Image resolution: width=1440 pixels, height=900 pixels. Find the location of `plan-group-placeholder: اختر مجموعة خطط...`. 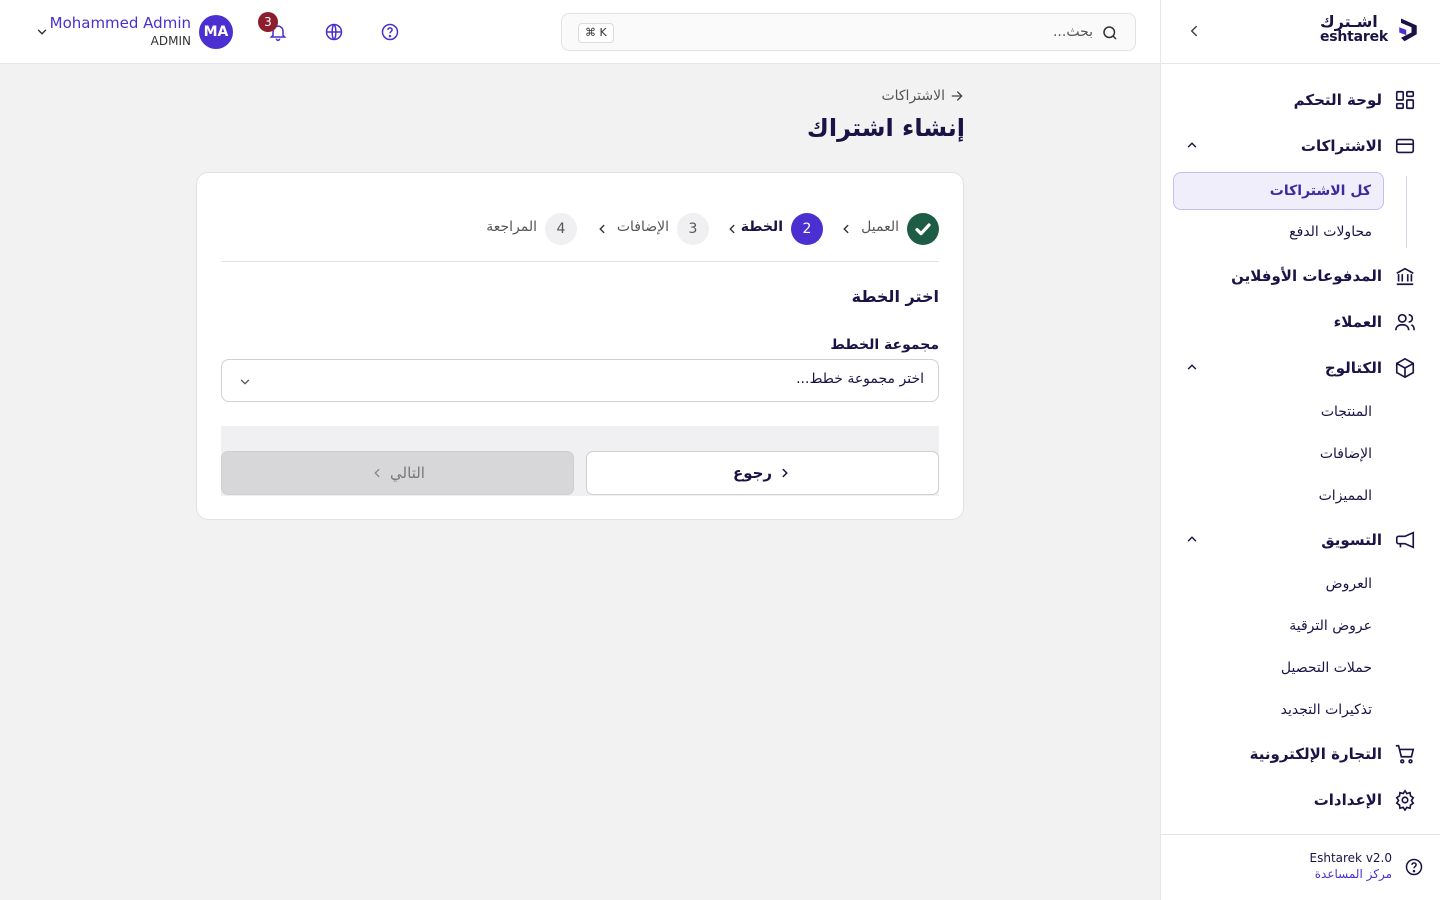

plan-group-placeholder: اختر مجموعة خطط... is located at coordinates (860, 379).